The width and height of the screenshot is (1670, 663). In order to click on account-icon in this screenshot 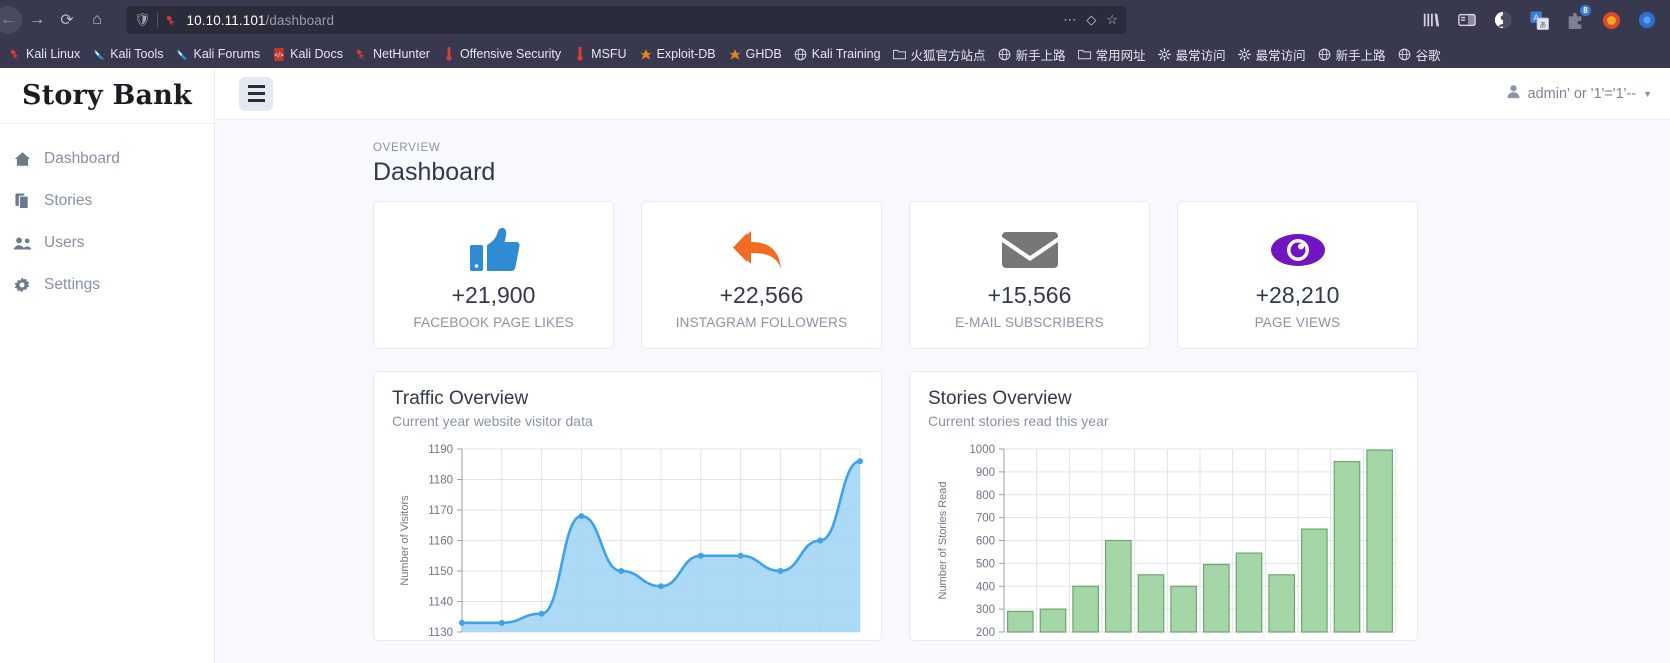, I will do `click(1503, 20)`.